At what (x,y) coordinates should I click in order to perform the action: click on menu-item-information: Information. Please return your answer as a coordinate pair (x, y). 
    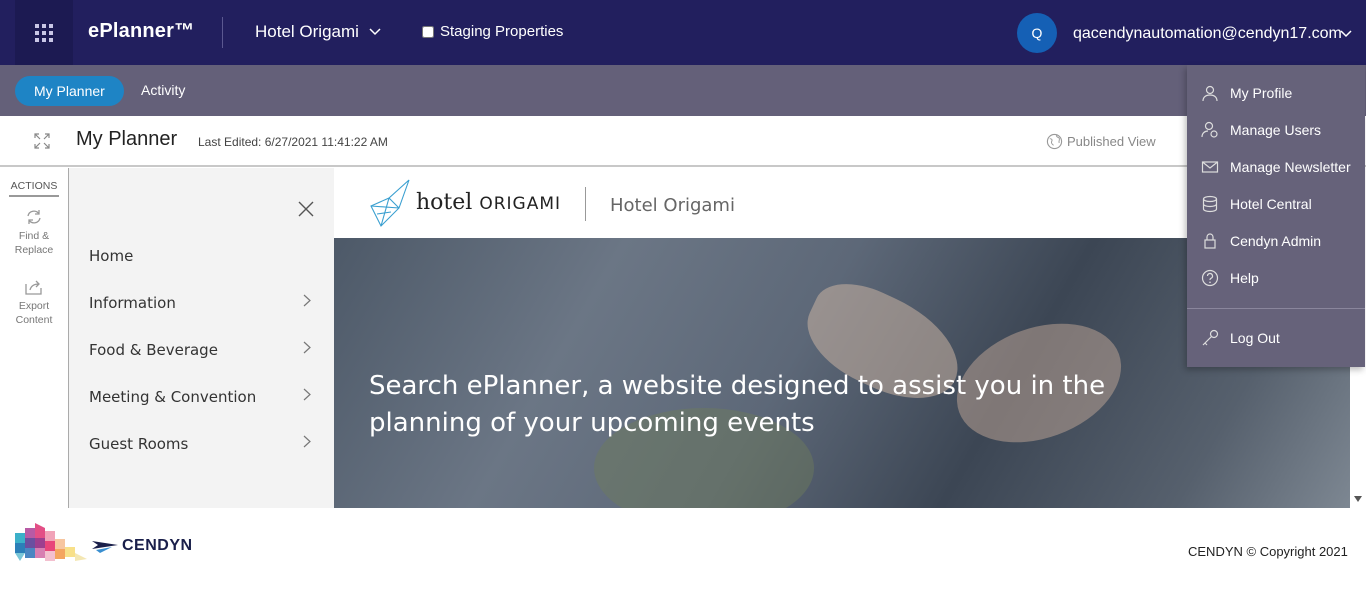
    Looking at the image, I should click on (132, 303).